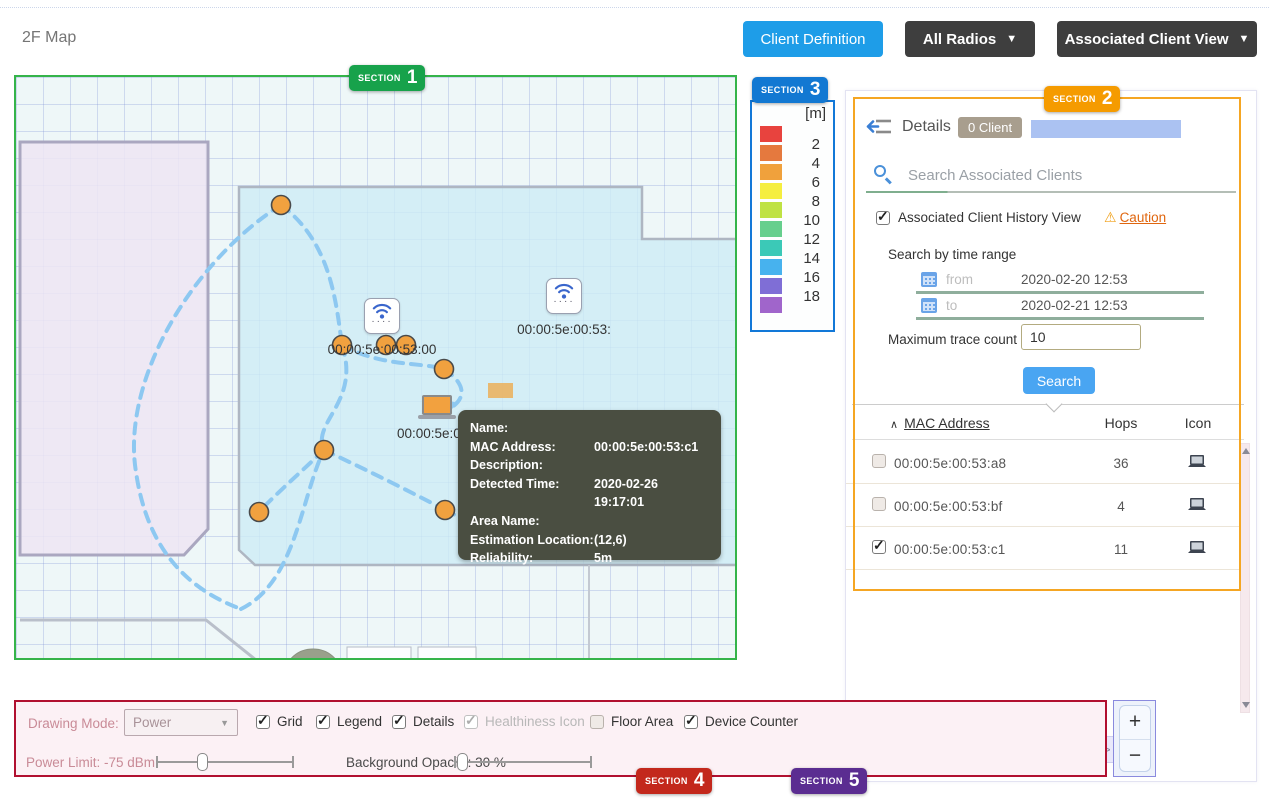 Image resolution: width=1269 pixels, height=810 pixels. Describe the element at coordinates (1060, 318) in the screenshot. I see `to-underline` at that location.